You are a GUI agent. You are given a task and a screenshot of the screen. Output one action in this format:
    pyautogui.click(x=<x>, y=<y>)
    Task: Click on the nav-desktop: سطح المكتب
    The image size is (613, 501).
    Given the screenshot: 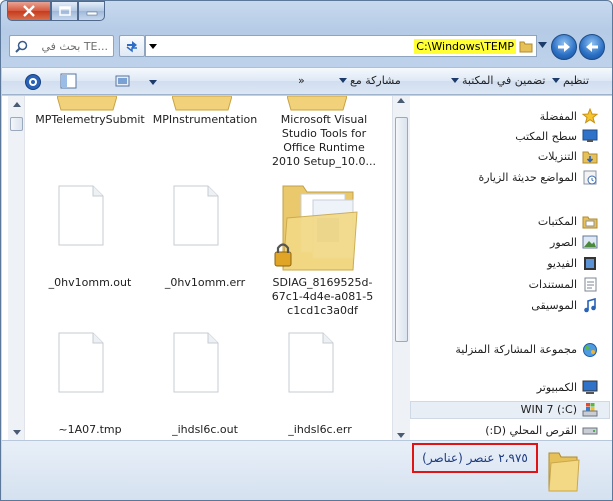 What is the action you would take?
    pyautogui.click(x=556, y=136)
    